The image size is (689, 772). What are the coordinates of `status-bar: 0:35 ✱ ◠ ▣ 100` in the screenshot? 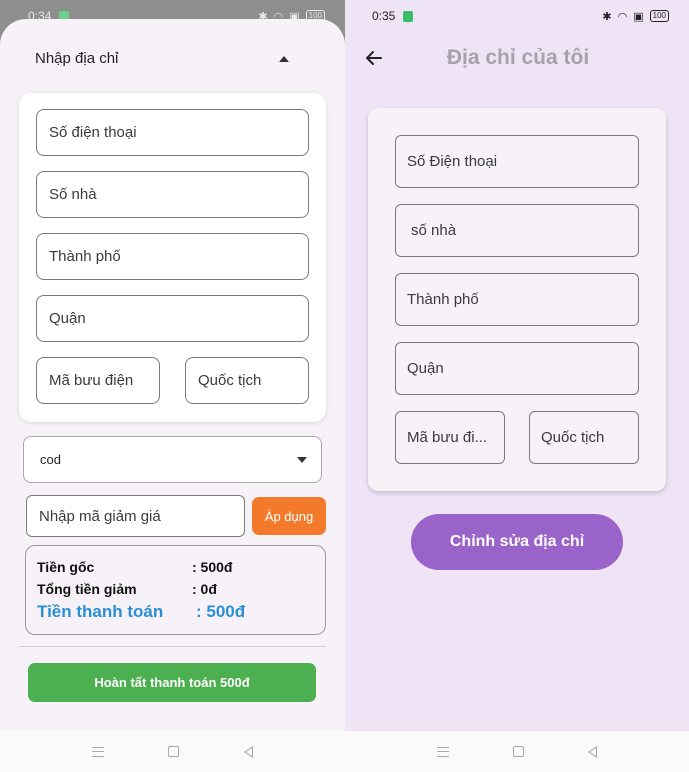 It's located at (517, 16).